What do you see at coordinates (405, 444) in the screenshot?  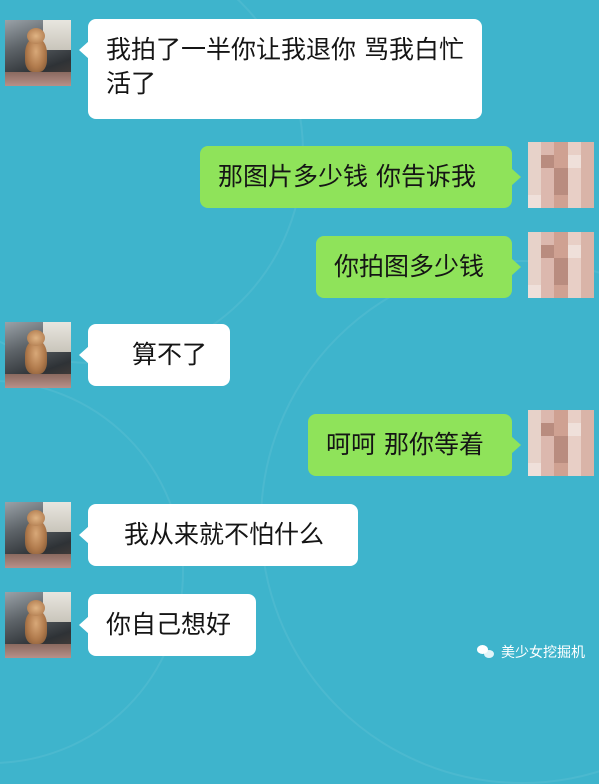 I see `message-text: 呵呵 那你等着` at bounding box center [405, 444].